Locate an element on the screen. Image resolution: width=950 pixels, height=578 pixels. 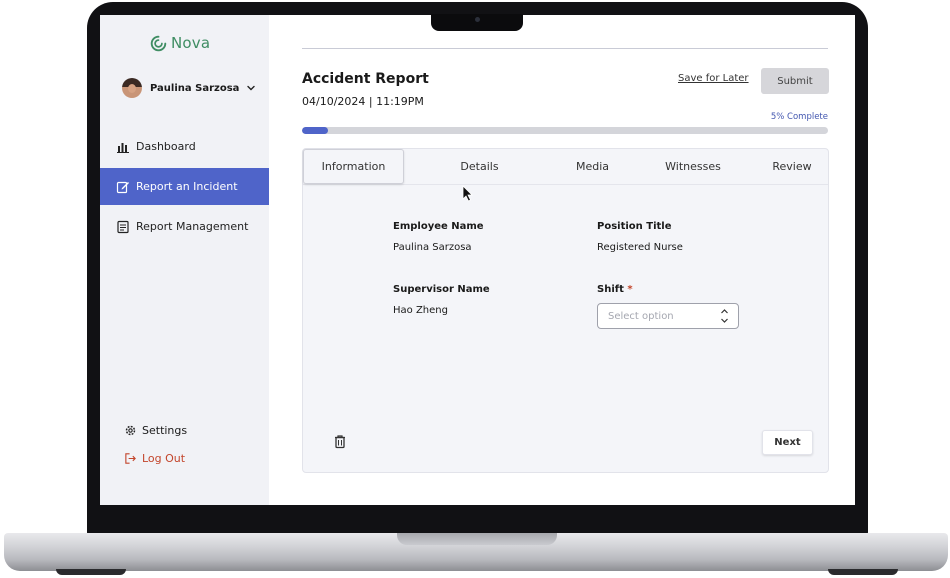
sidebar-item-label: Report an Incident is located at coordinates (187, 186).